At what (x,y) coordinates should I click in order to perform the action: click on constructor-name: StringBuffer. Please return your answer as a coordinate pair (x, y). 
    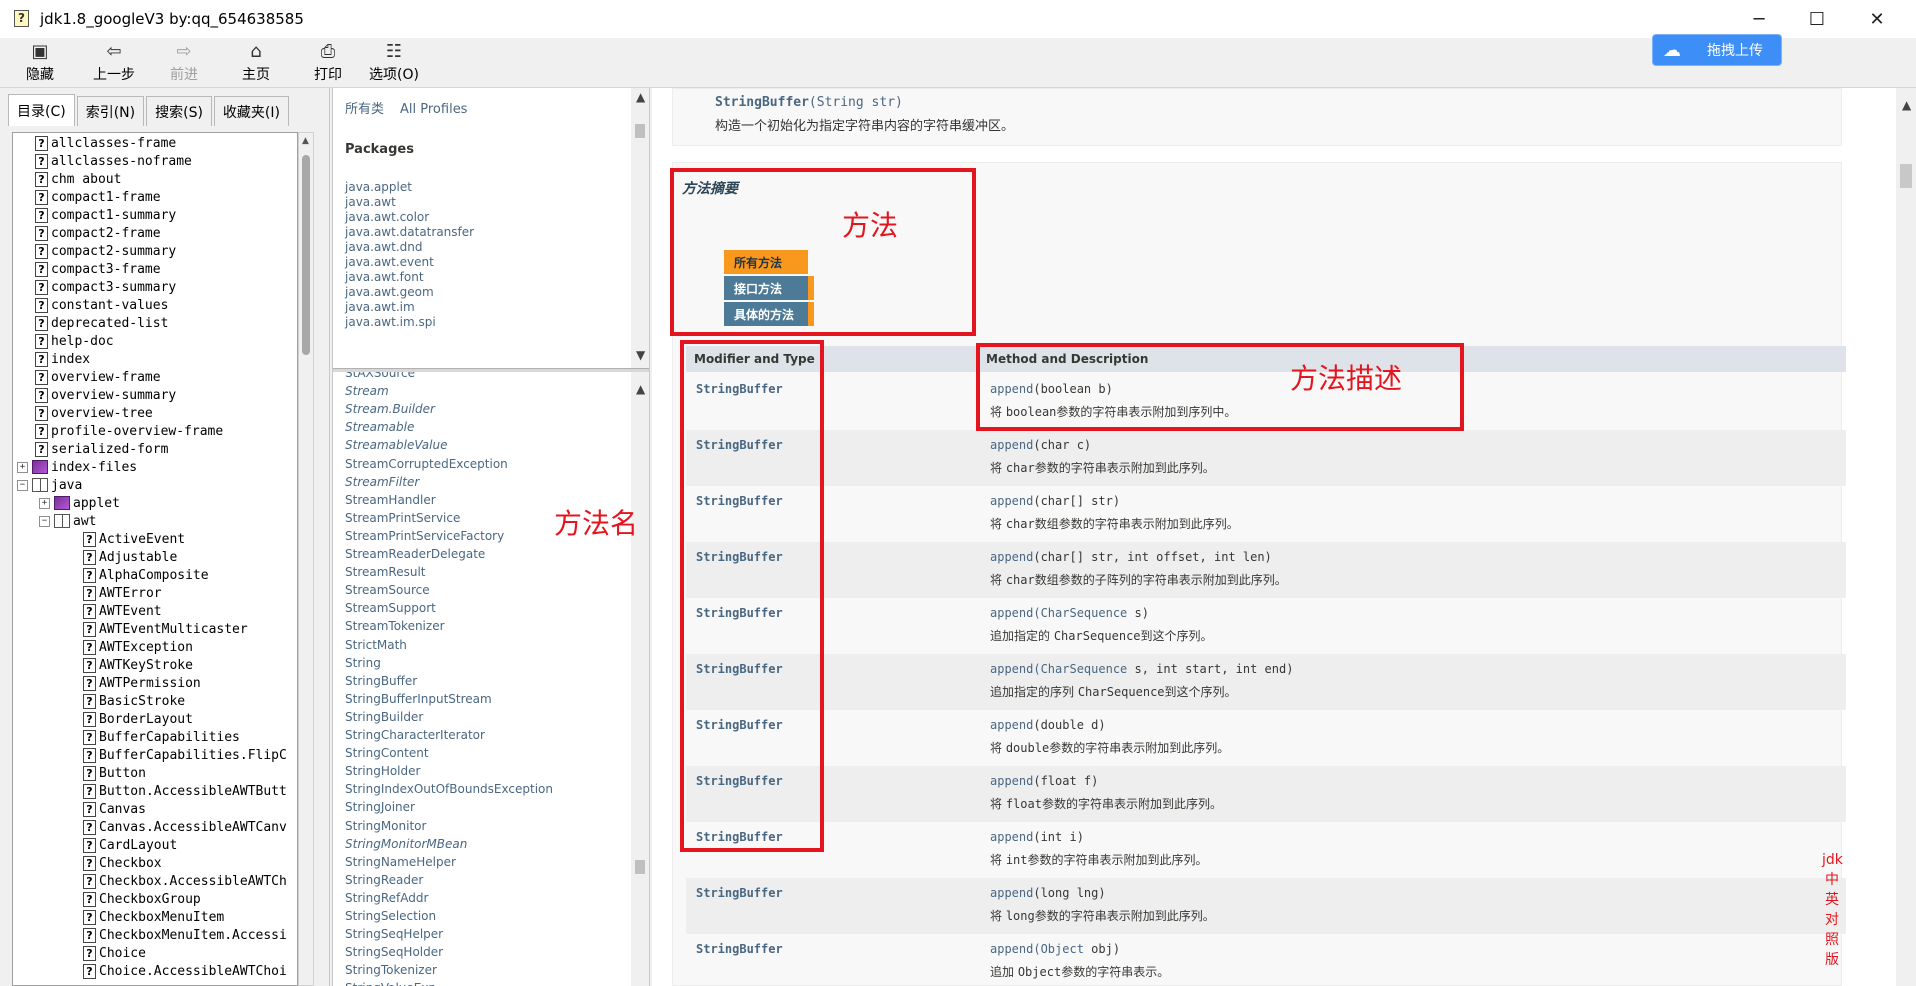
    Looking at the image, I should click on (762, 102).